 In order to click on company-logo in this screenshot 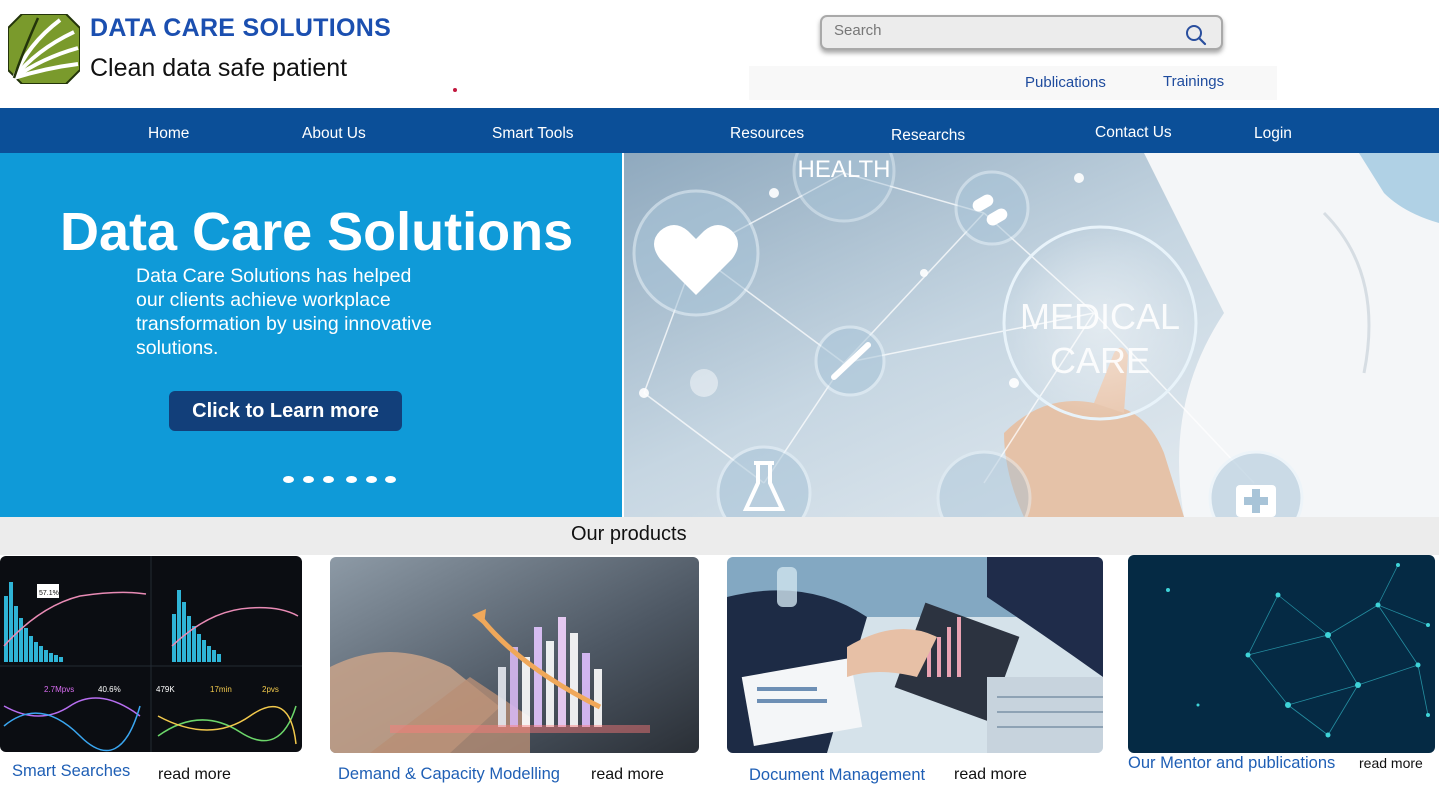, I will do `click(44, 49)`.